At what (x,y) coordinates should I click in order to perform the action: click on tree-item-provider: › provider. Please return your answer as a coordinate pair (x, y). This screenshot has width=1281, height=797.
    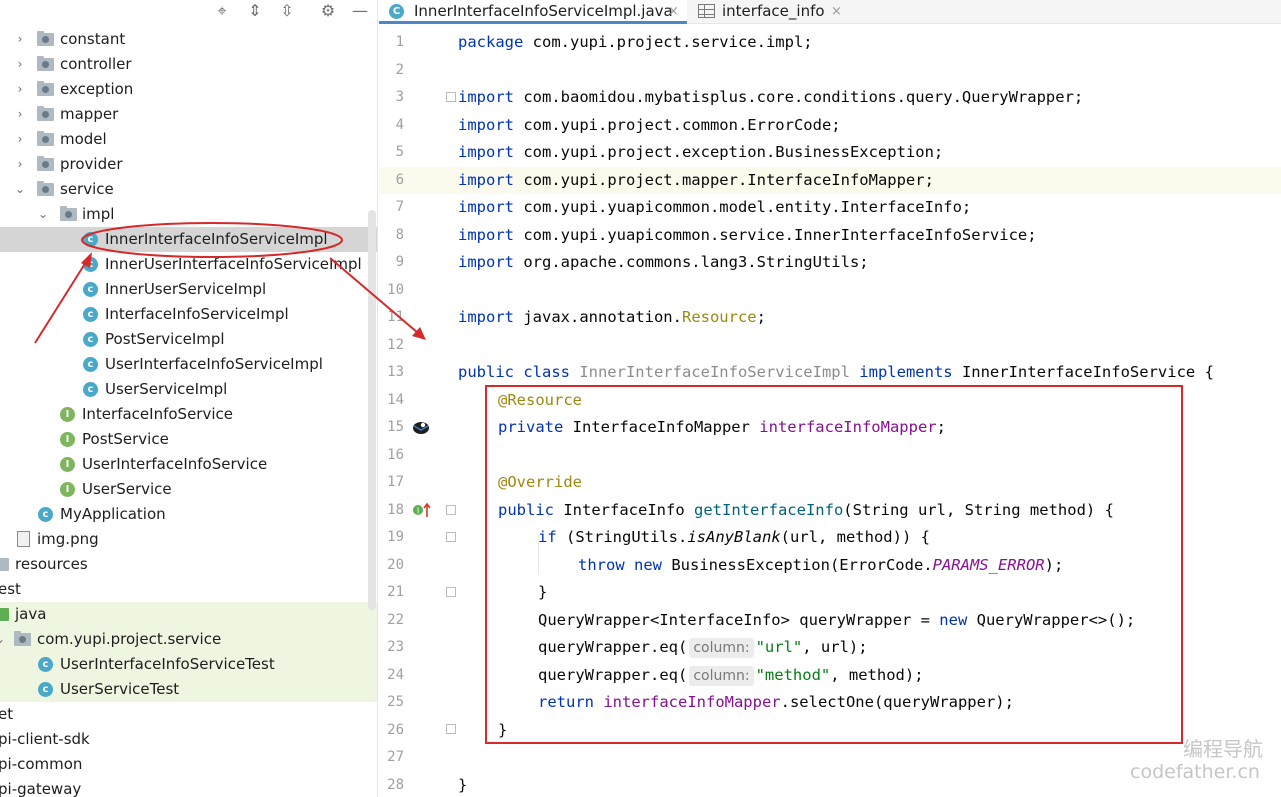
    Looking at the image, I should click on (188, 164).